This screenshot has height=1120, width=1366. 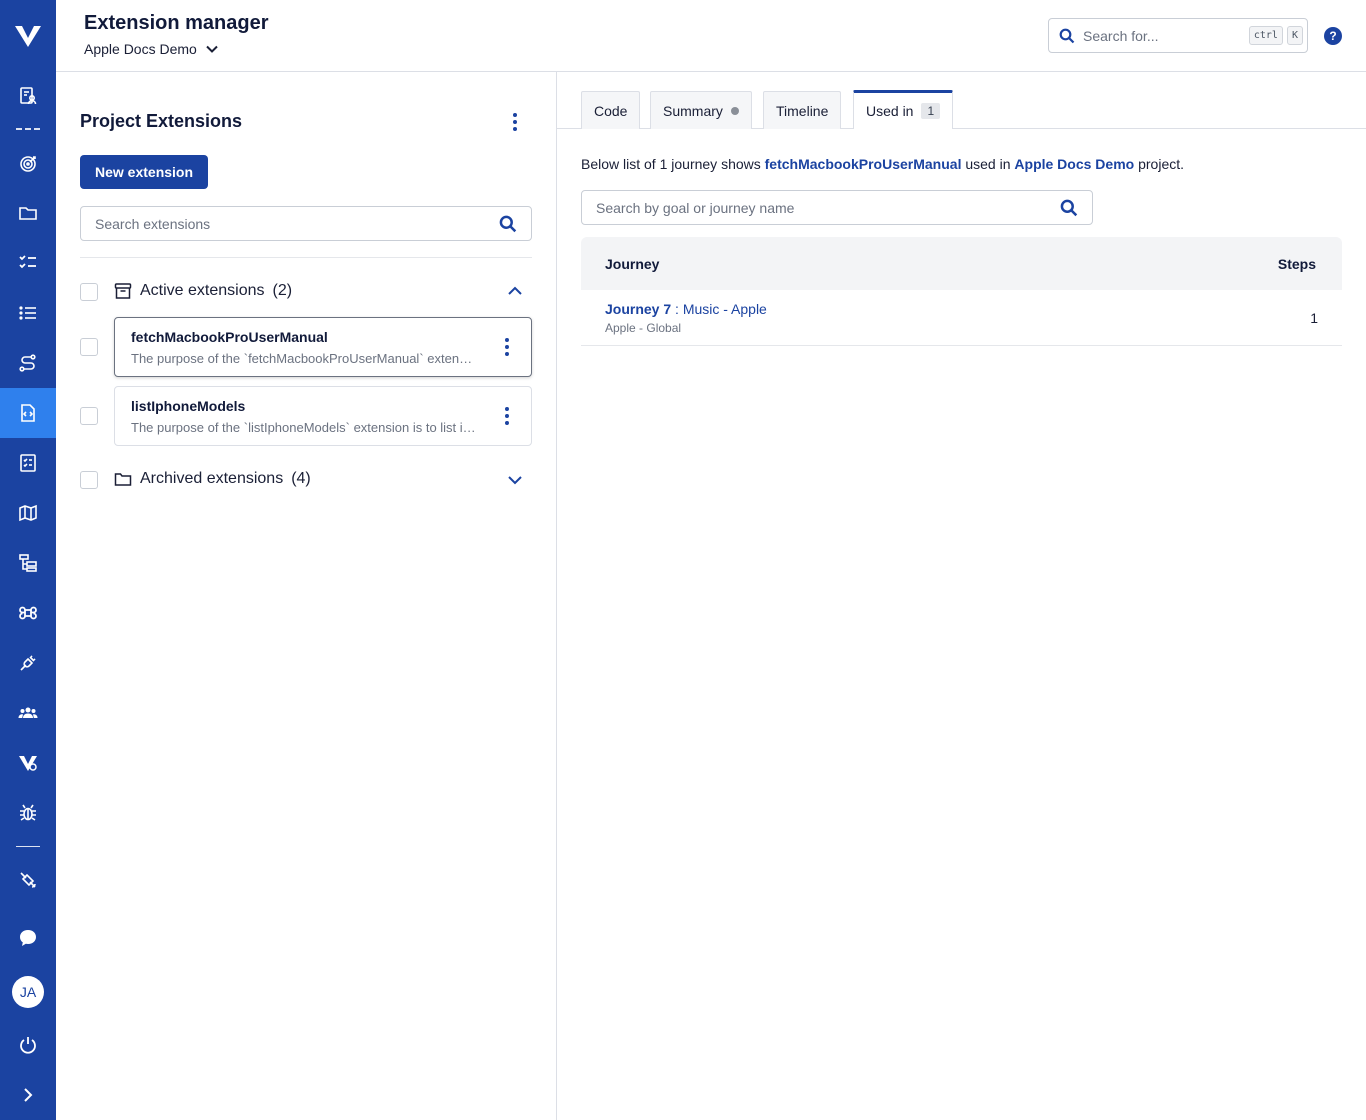 I want to click on archived-group-label: Archived extensions, so click(x=212, y=478).